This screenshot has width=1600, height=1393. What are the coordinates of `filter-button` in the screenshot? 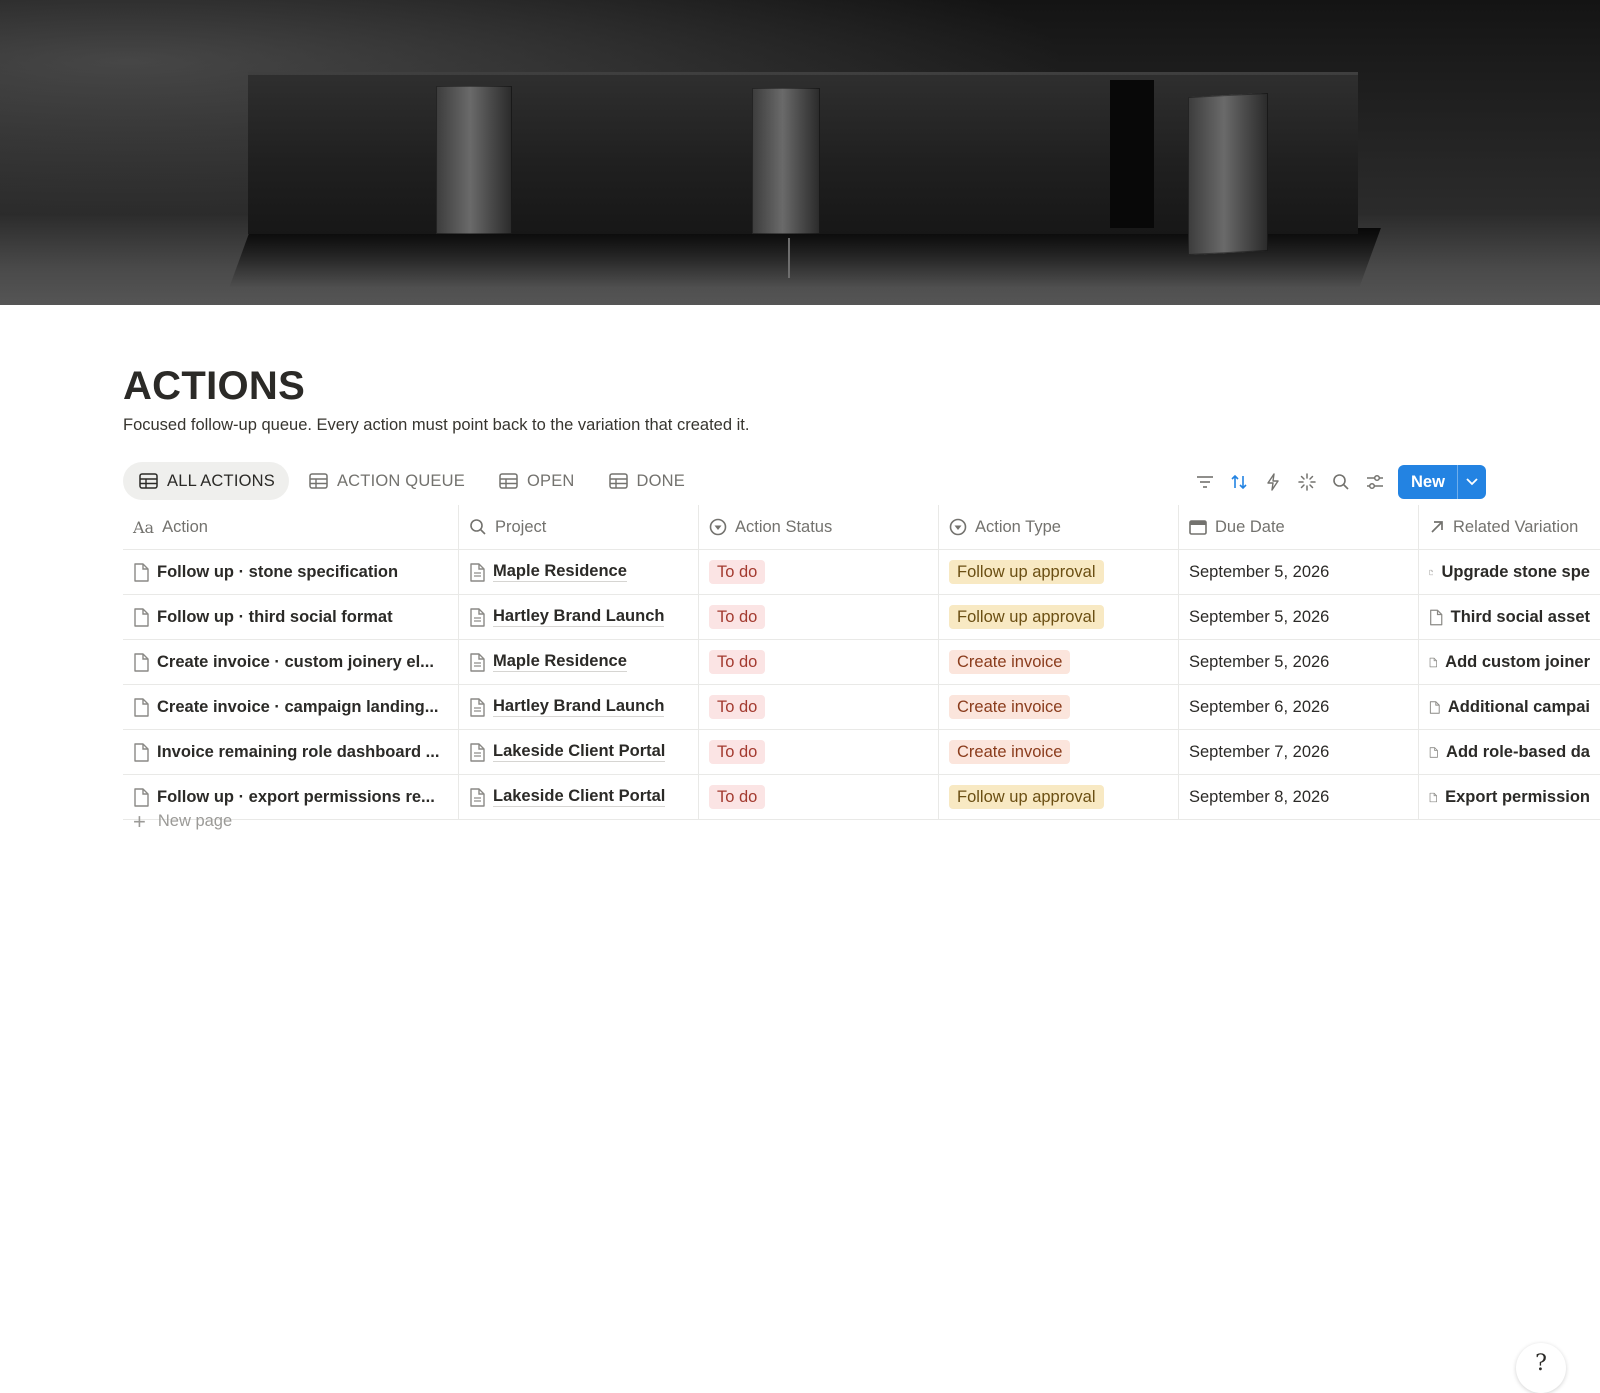 It's located at (1205, 482).